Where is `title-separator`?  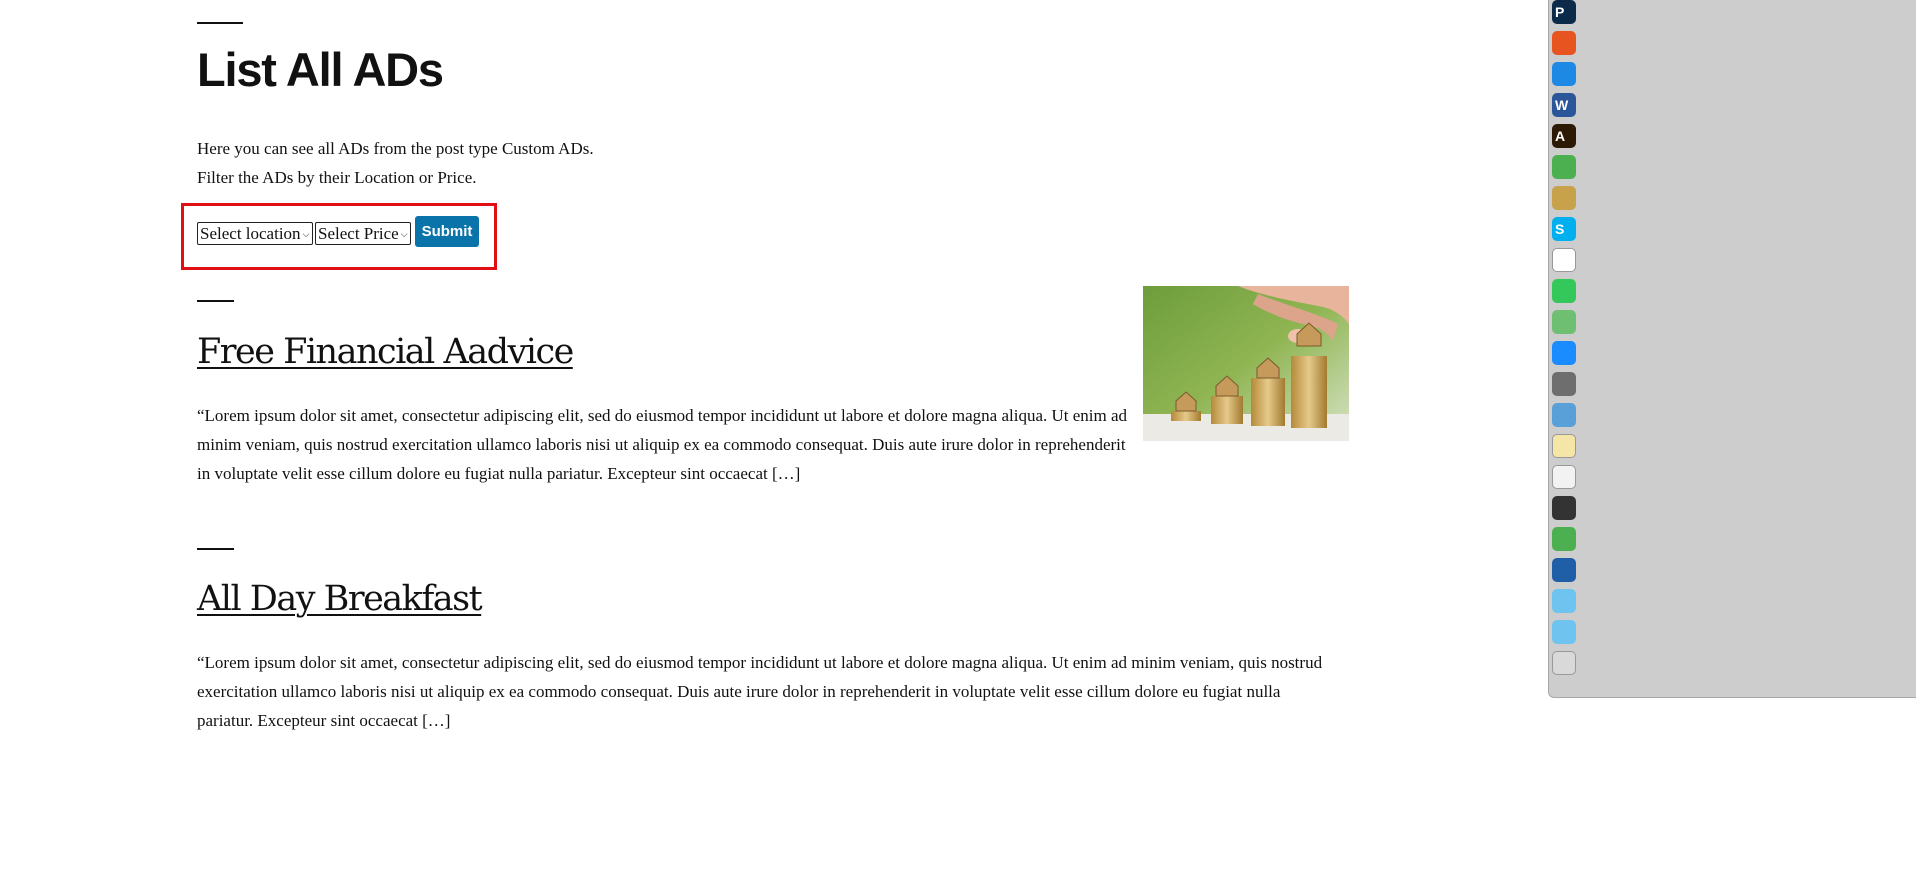
title-separator is located at coordinates (220, 23).